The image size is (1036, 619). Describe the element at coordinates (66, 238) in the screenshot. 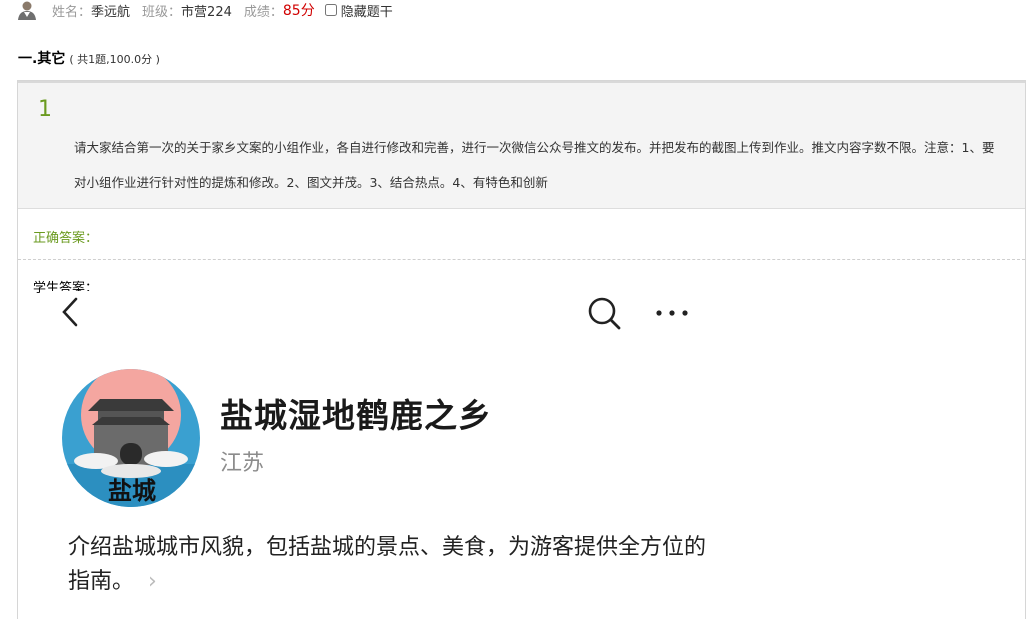

I see `correct-answer-label: 正确答案：` at that location.